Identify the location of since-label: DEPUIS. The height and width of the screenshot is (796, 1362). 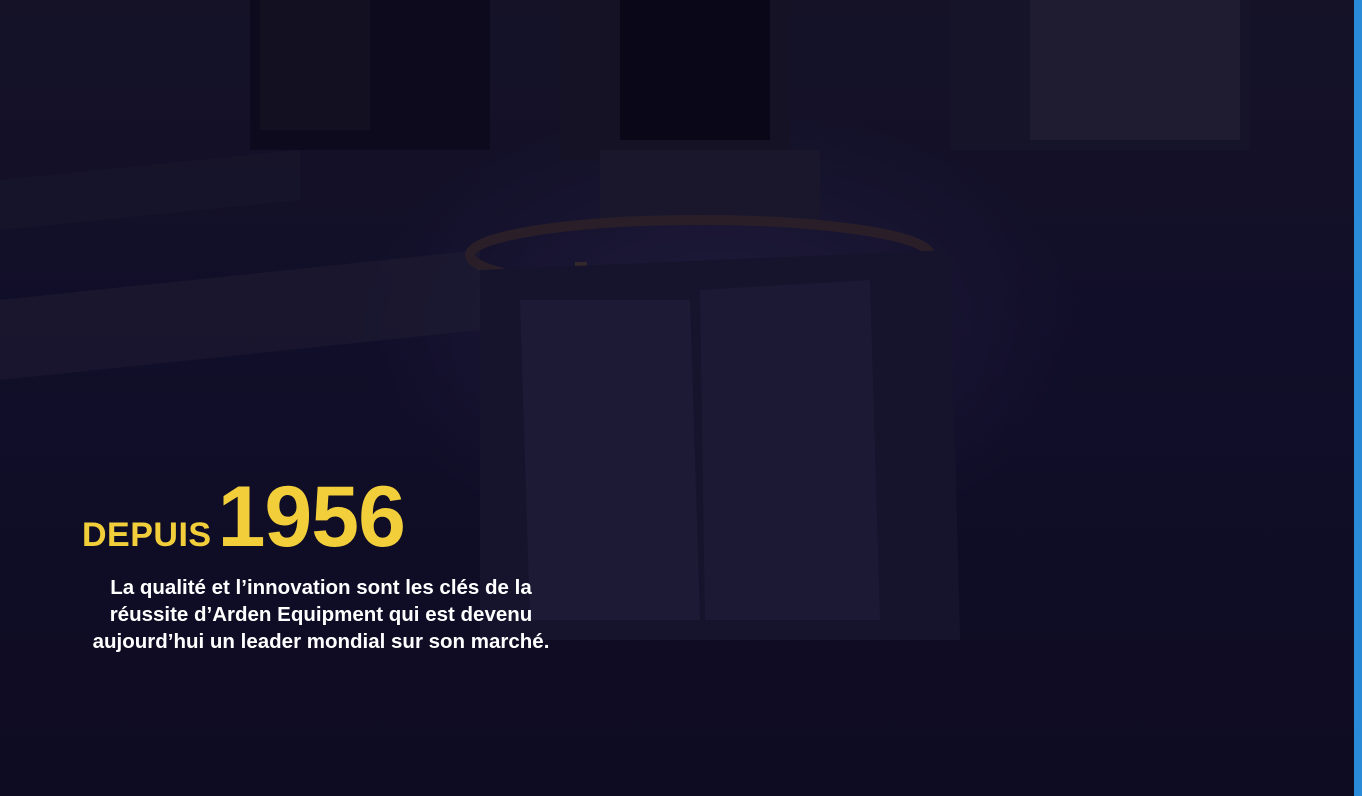
(147, 535).